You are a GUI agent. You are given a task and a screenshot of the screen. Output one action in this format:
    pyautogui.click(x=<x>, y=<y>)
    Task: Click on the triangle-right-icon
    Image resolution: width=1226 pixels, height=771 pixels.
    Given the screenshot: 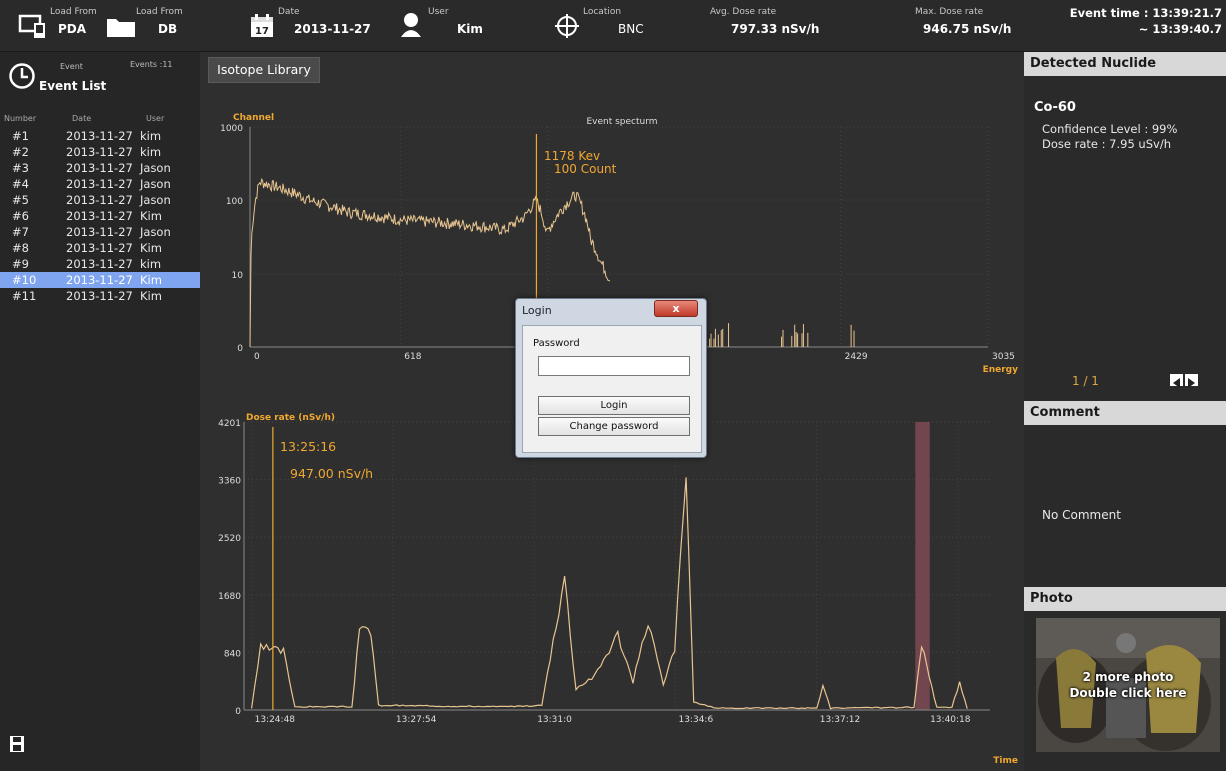 What is the action you would take?
    pyautogui.click(x=1191, y=383)
    